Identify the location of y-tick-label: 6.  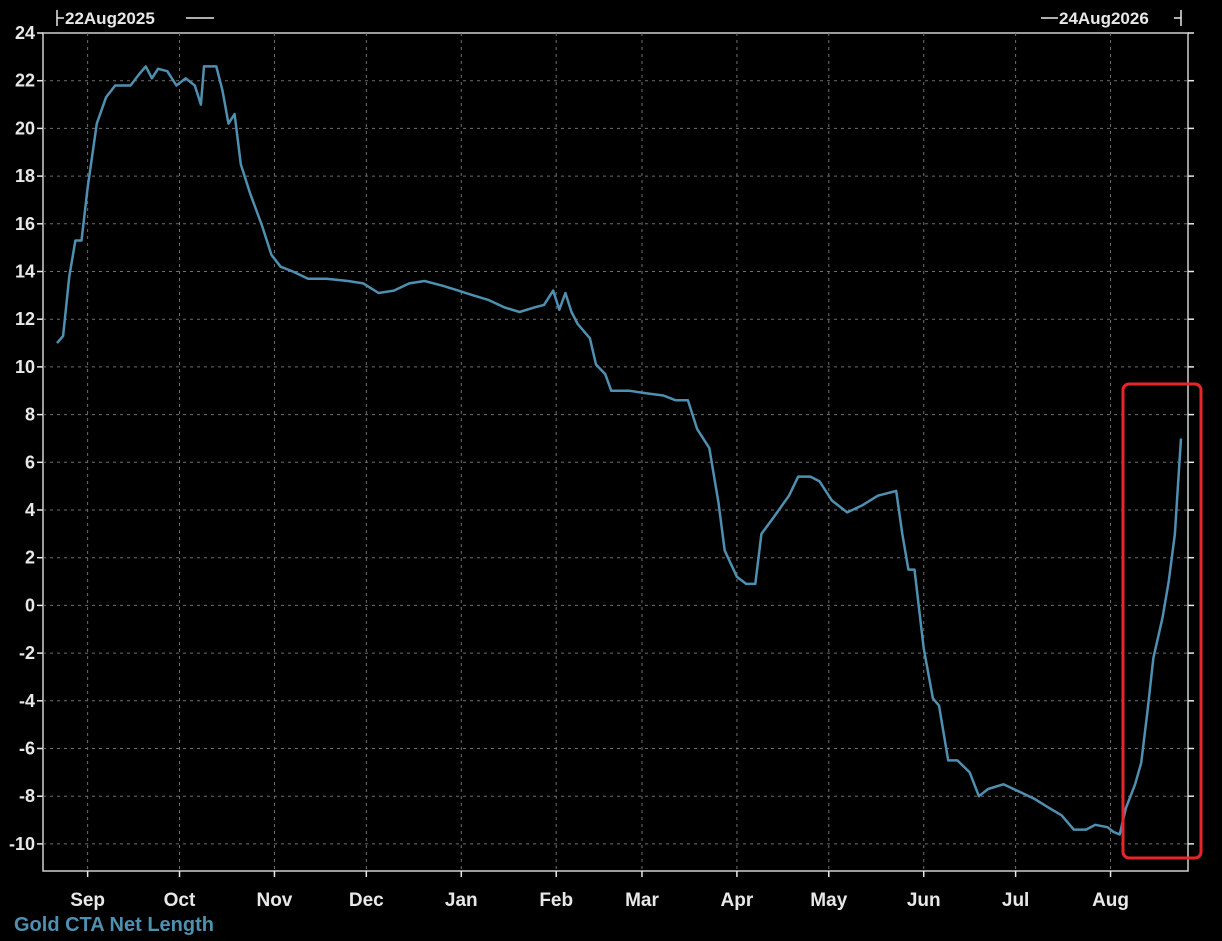
(30, 462).